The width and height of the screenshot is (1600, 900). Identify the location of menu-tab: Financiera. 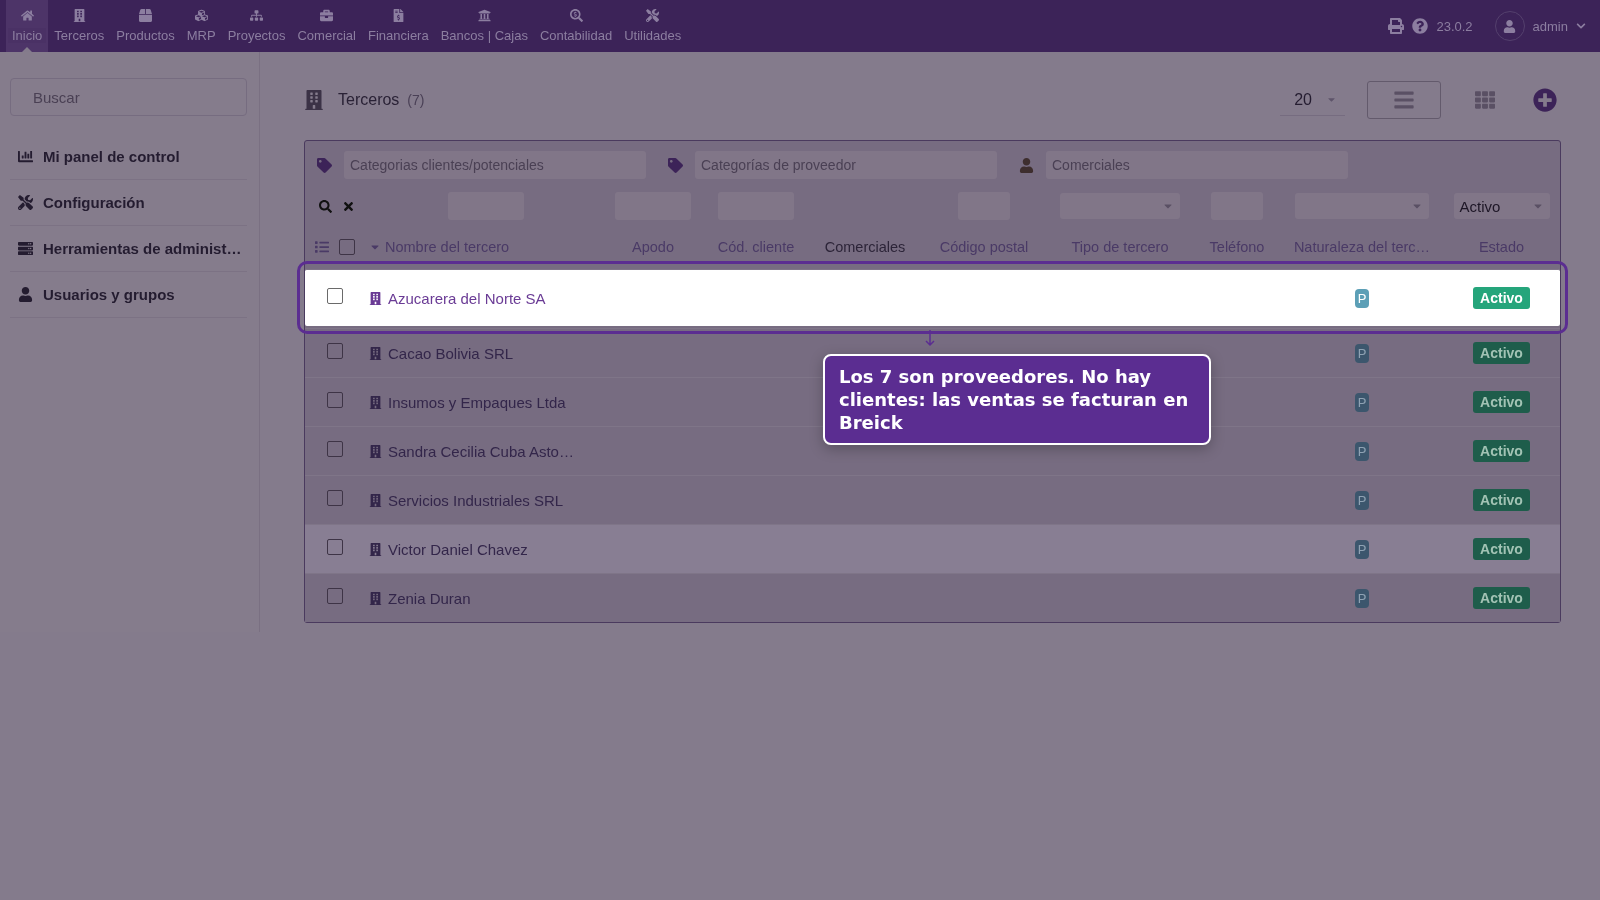
(398, 26).